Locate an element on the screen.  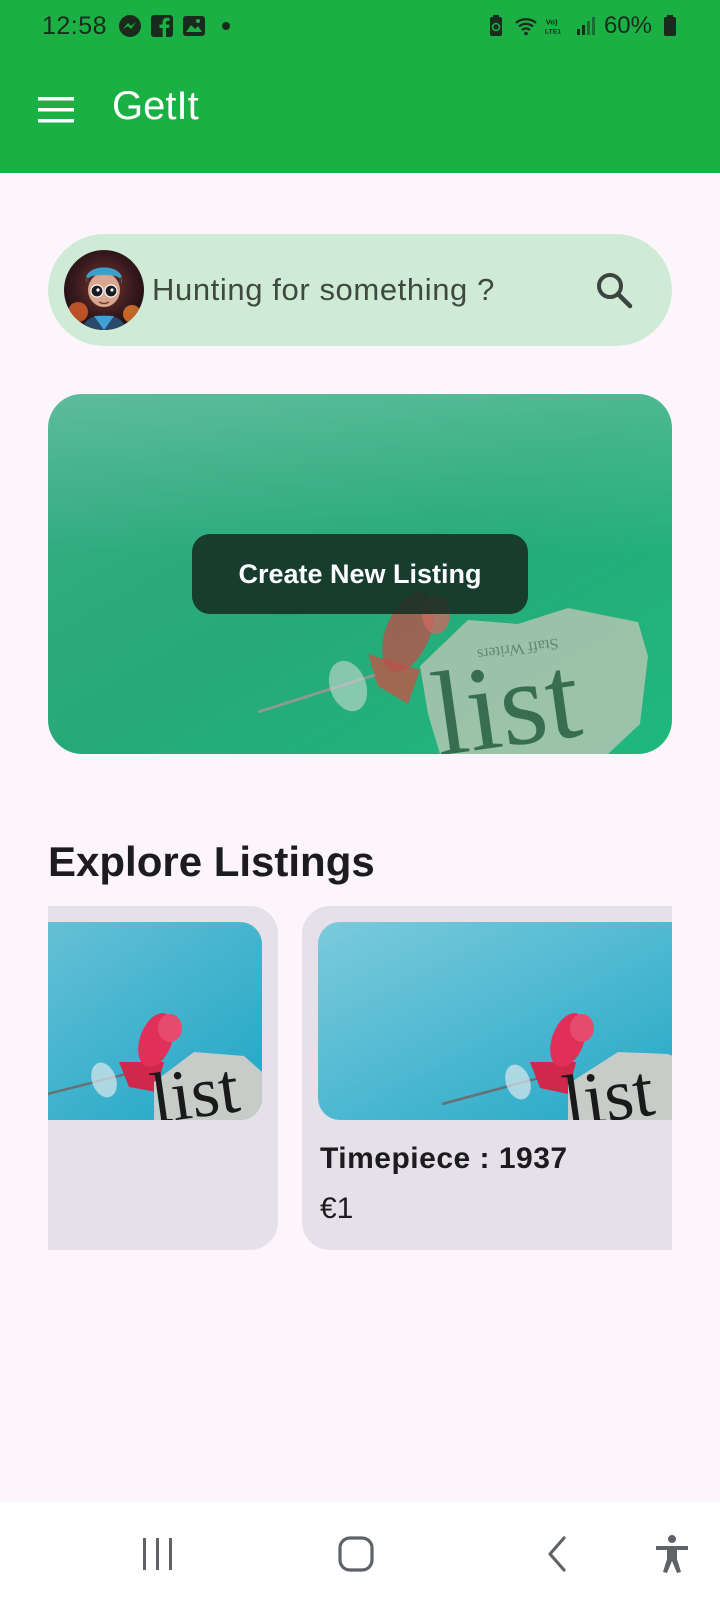
home-icon is located at coordinates (356, 1554).